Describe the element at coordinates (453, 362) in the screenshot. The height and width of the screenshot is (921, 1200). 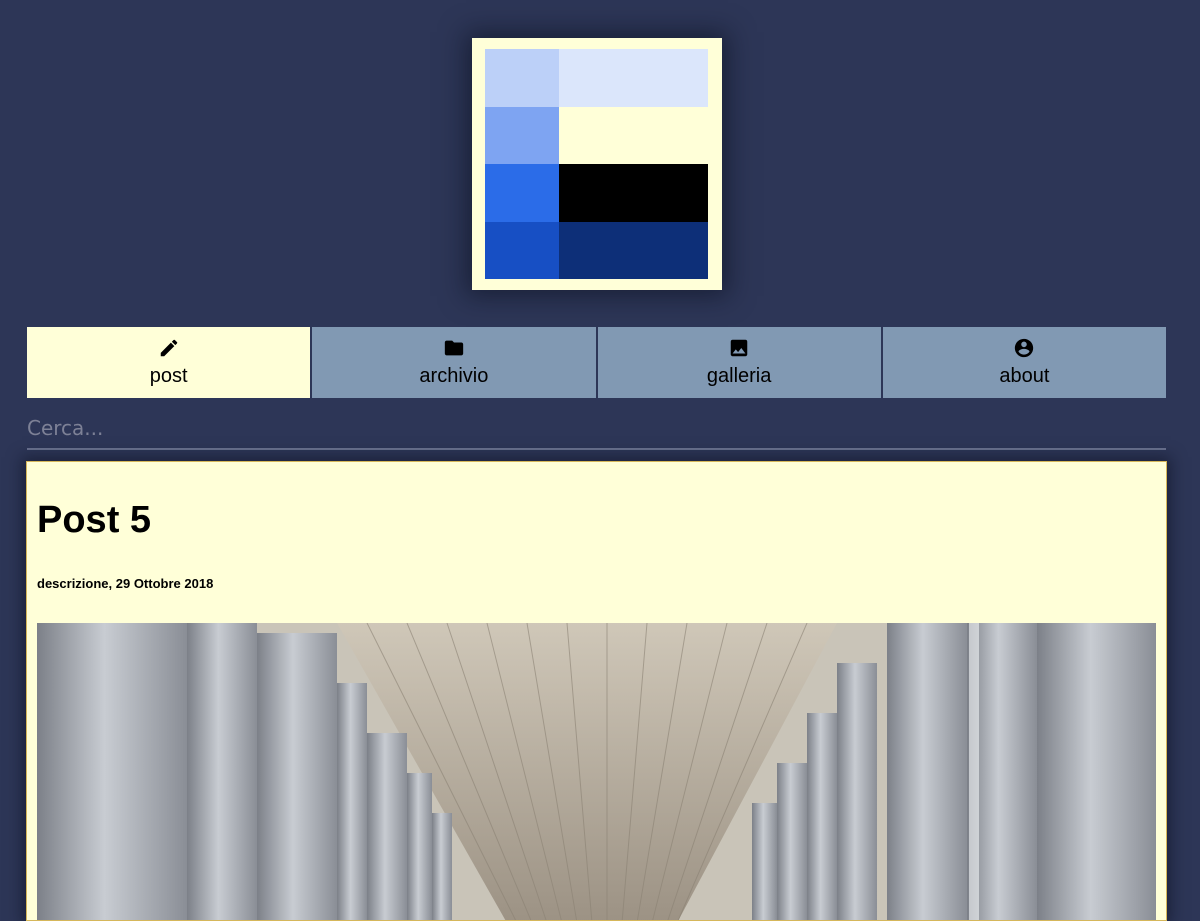
I see `nav-item-archivio: archivio` at that location.